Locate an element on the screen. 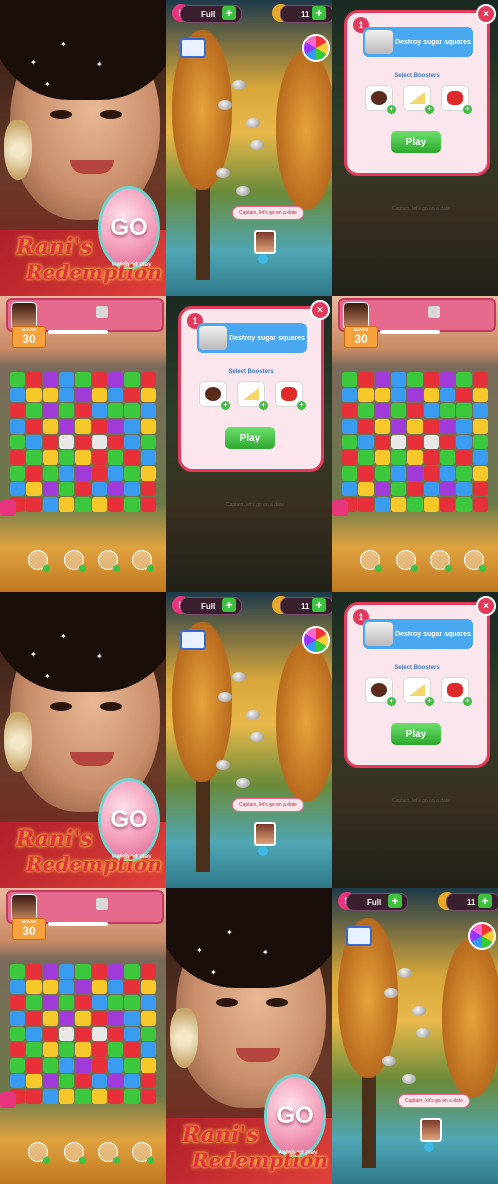 This screenshot has width=498, height=1184. booster-red-gummy: + is located at coordinates (456, 99).